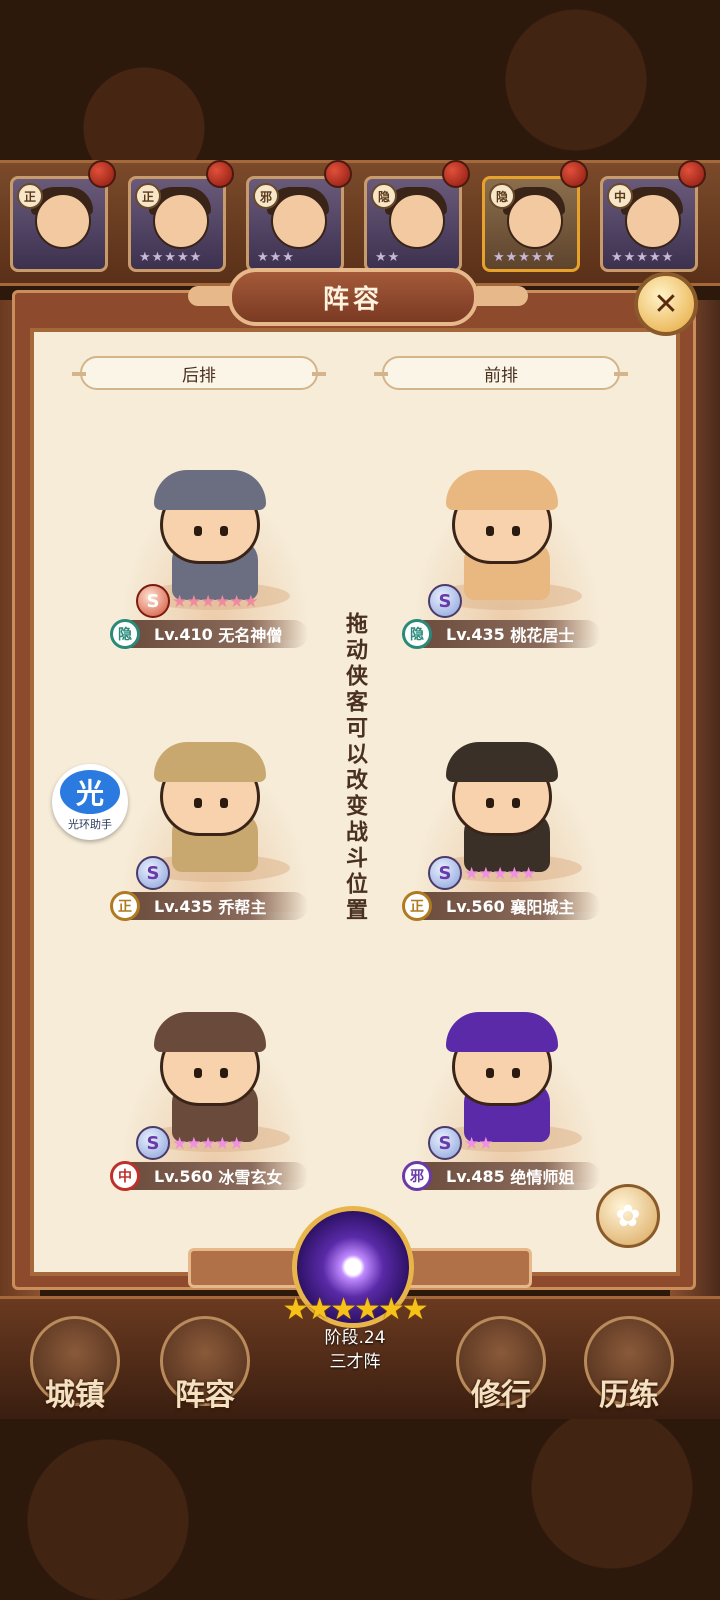  What do you see at coordinates (507, 570) in the screenshot?
I see `hero-slot: S Lv.435 桃花居士隐` at bounding box center [507, 570].